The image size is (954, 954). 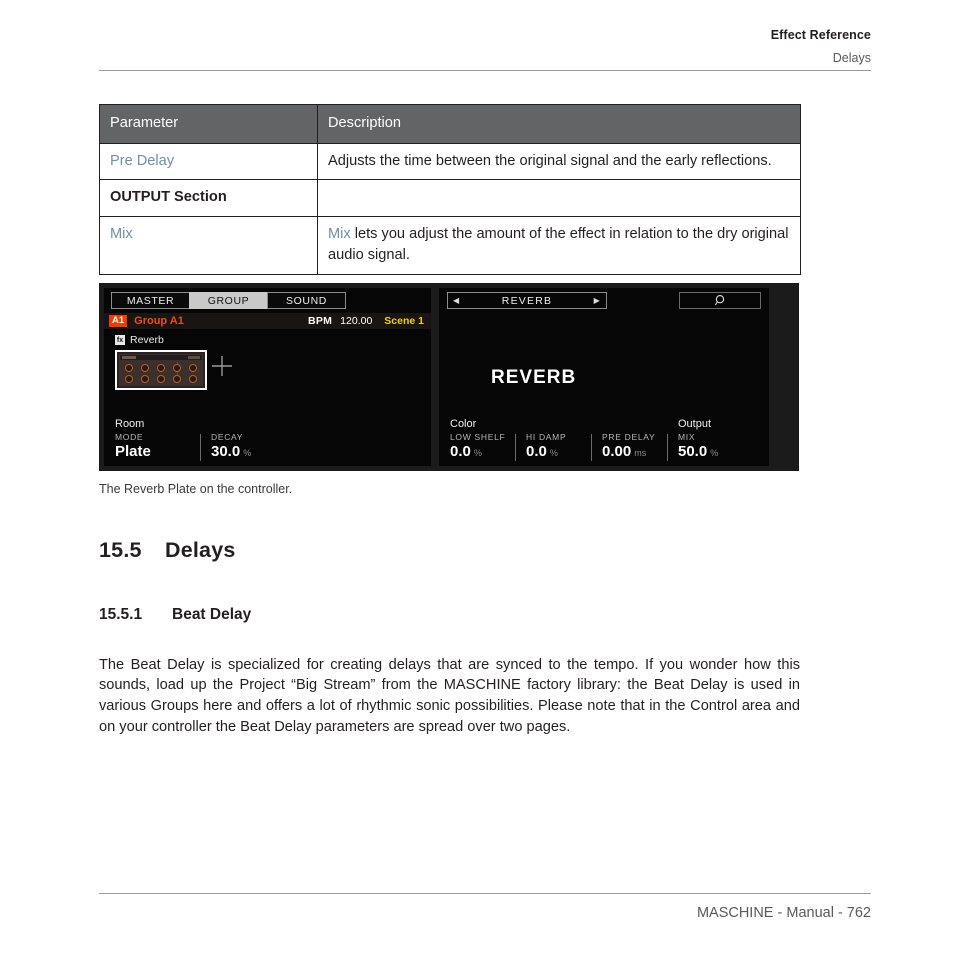 I want to click on param-mode-value: Plate, so click(x=133, y=451).